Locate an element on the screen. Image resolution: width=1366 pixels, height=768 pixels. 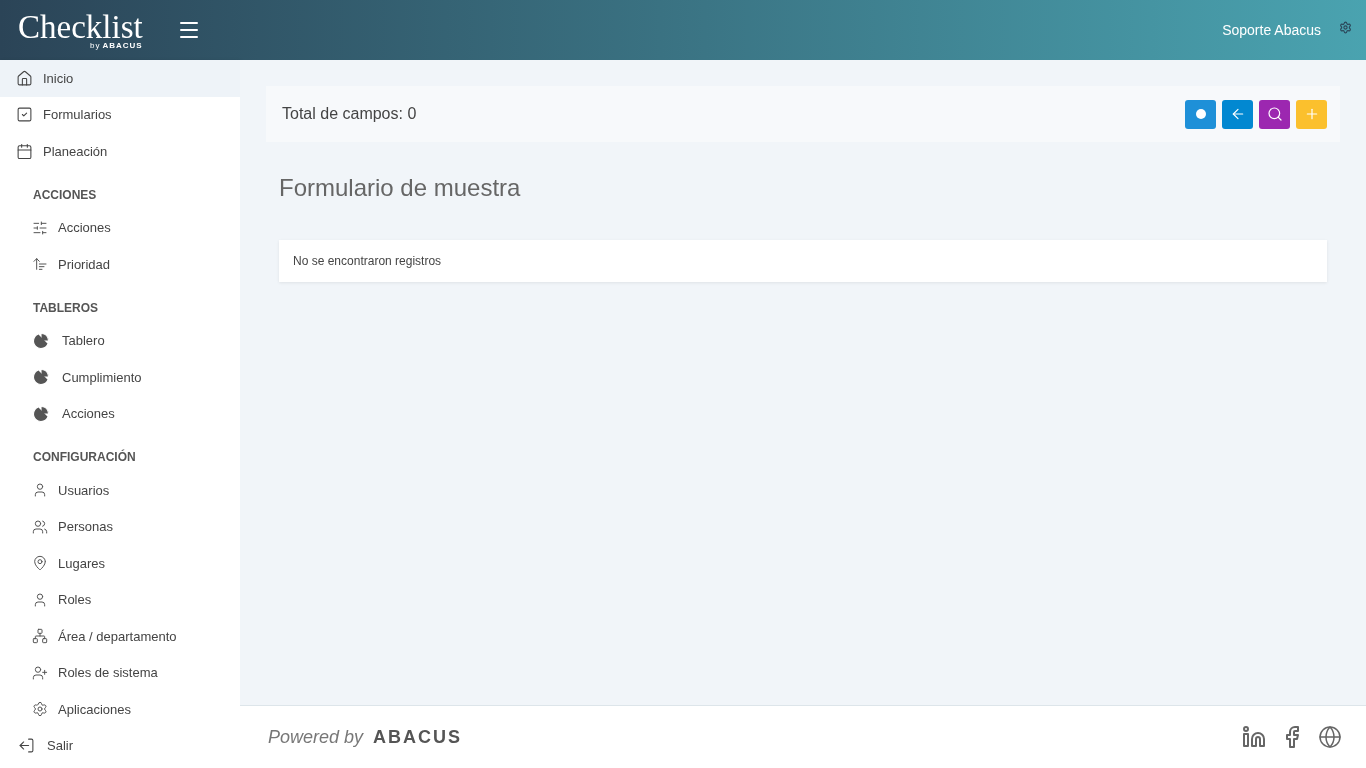
section-title: CONFIGURACIÓN is located at coordinates (84, 457).